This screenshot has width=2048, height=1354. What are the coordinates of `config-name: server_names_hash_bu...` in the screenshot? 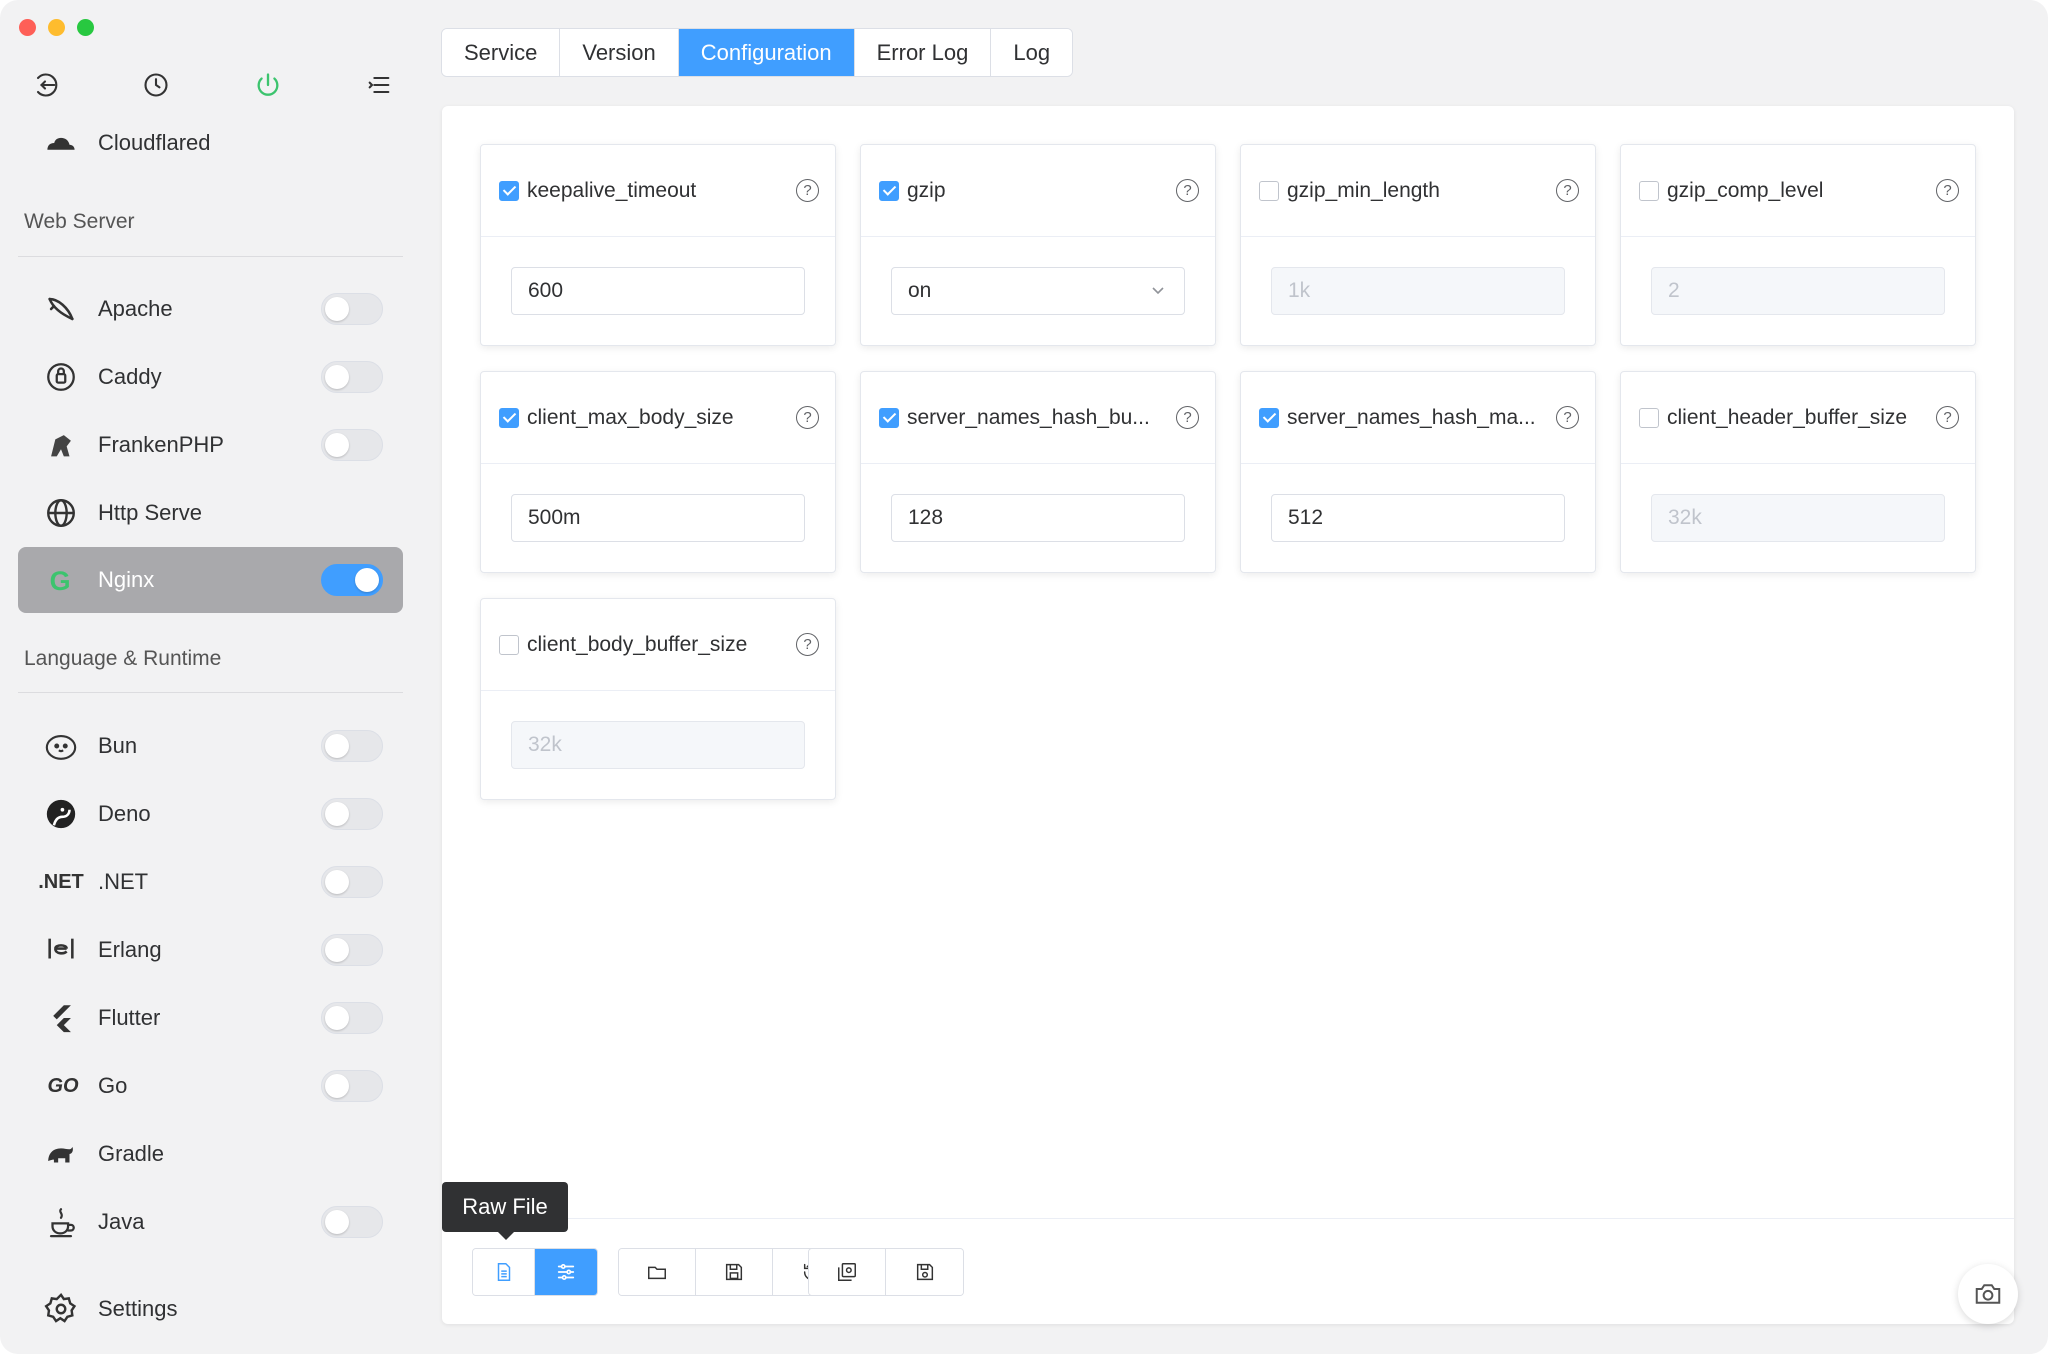 It's located at (1028, 417).